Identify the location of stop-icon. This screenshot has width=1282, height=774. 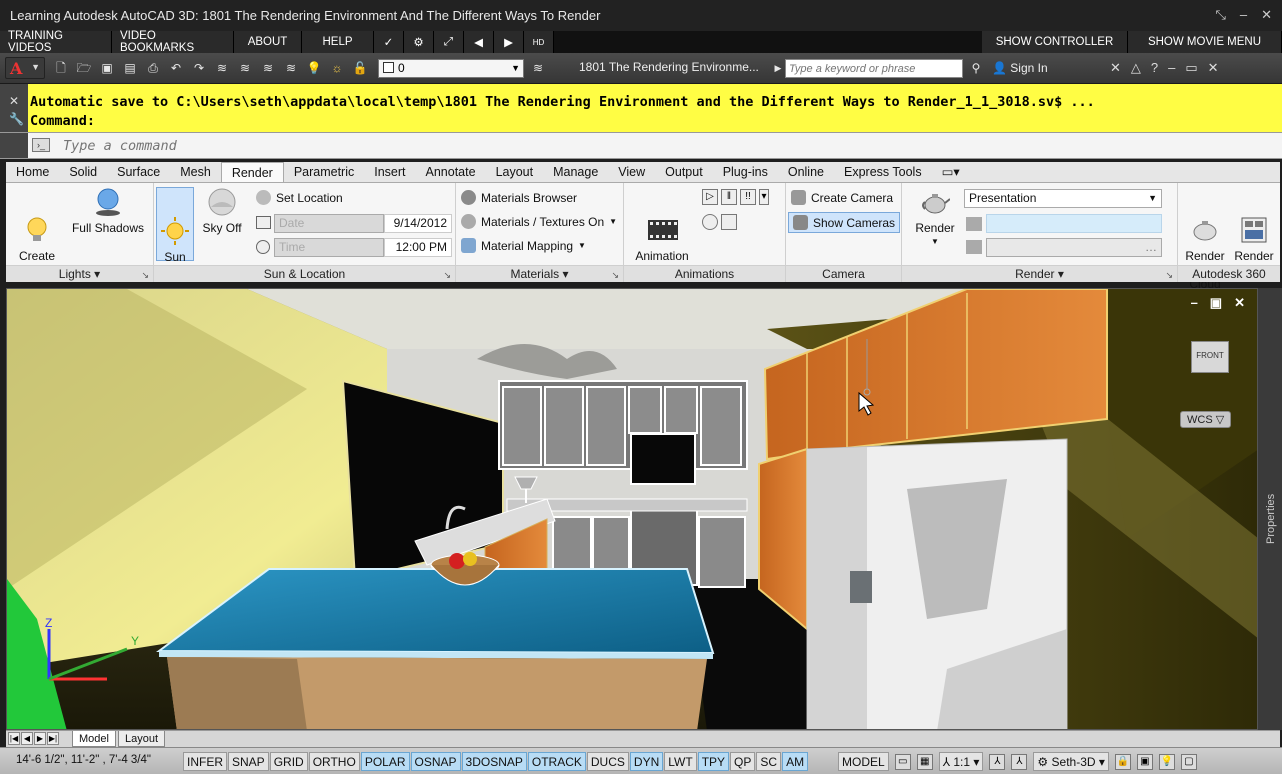
(729, 222).